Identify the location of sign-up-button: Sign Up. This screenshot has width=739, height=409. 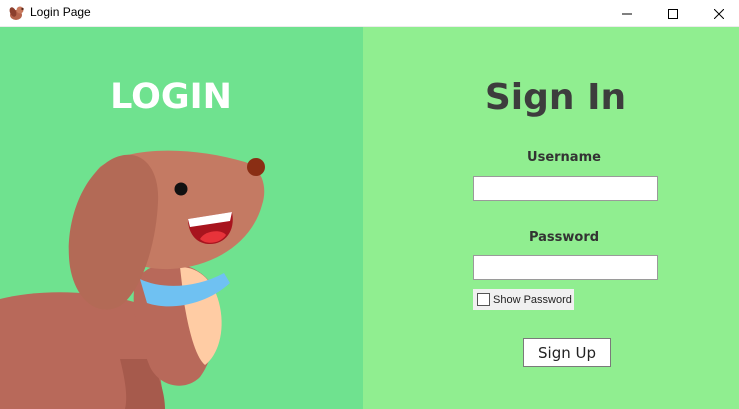
(567, 352).